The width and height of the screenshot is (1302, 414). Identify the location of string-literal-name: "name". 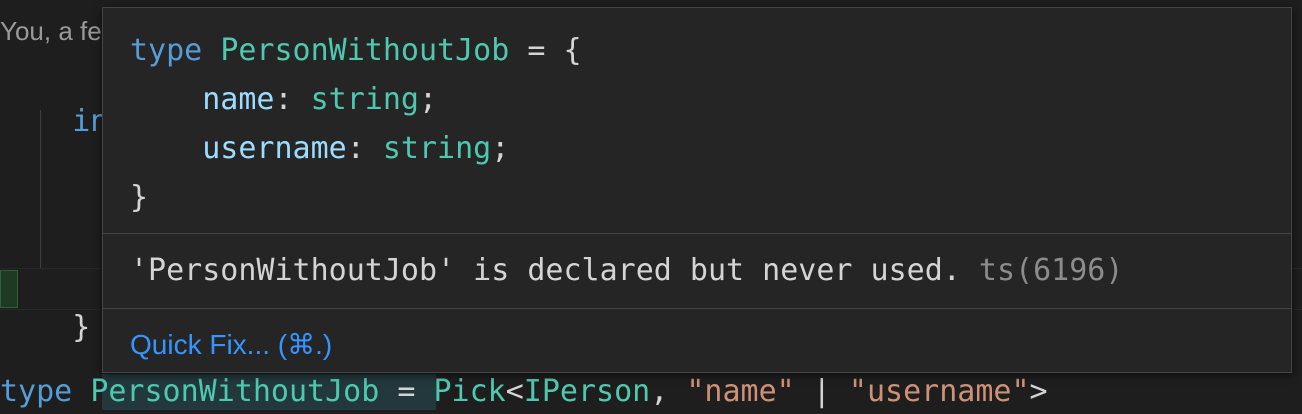
(740, 391).